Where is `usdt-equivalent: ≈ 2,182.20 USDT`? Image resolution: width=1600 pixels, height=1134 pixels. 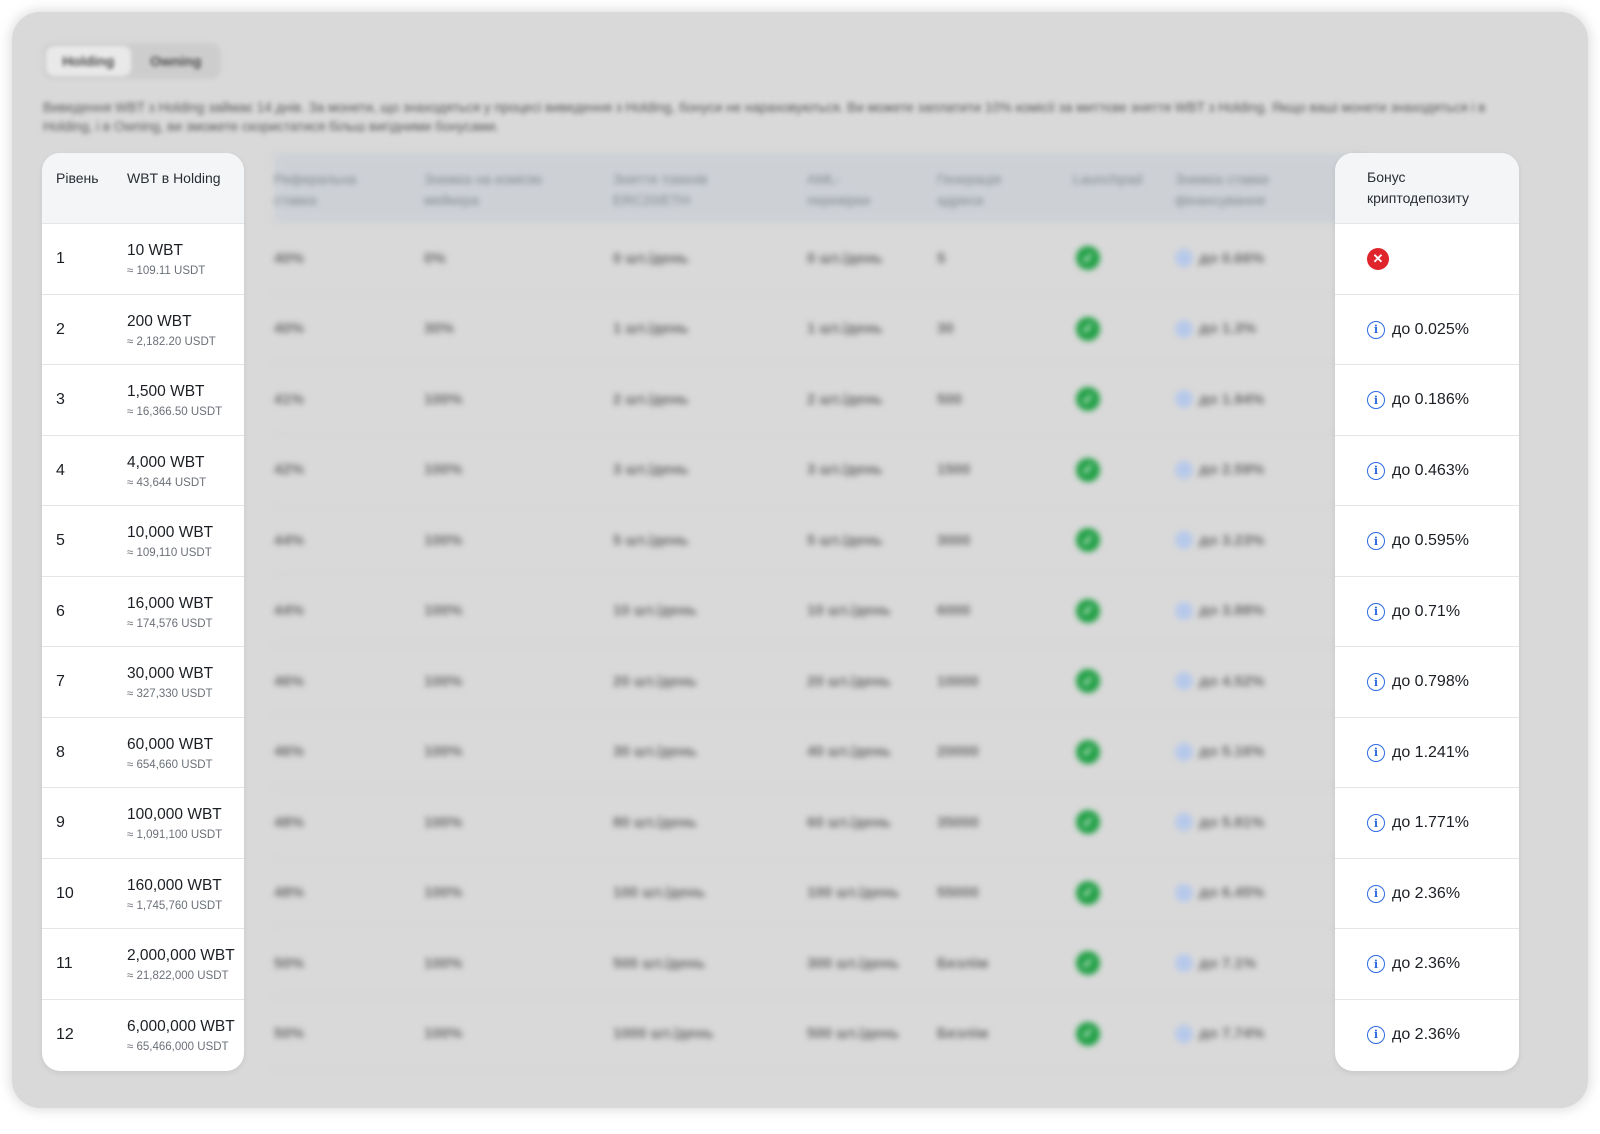
usdt-equivalent: ≈ 2,182.20 USDT is located at coordinates (171, 341).